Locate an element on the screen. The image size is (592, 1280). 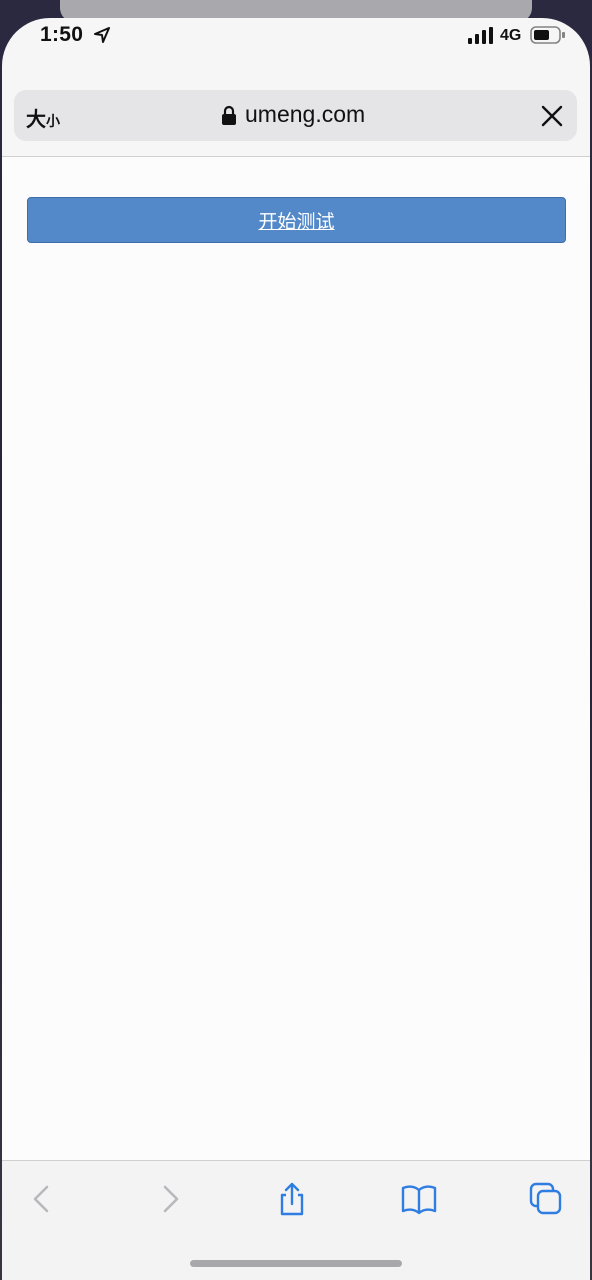
chevron-left-icon is located at coordinates (42, 1199).